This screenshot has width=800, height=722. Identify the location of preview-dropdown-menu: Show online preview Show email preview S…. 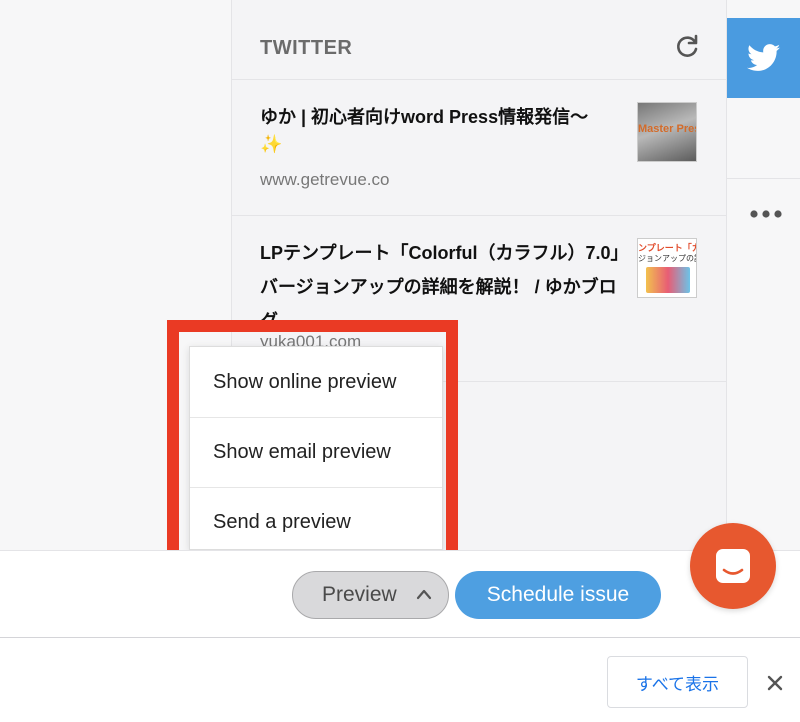
(316, 448).